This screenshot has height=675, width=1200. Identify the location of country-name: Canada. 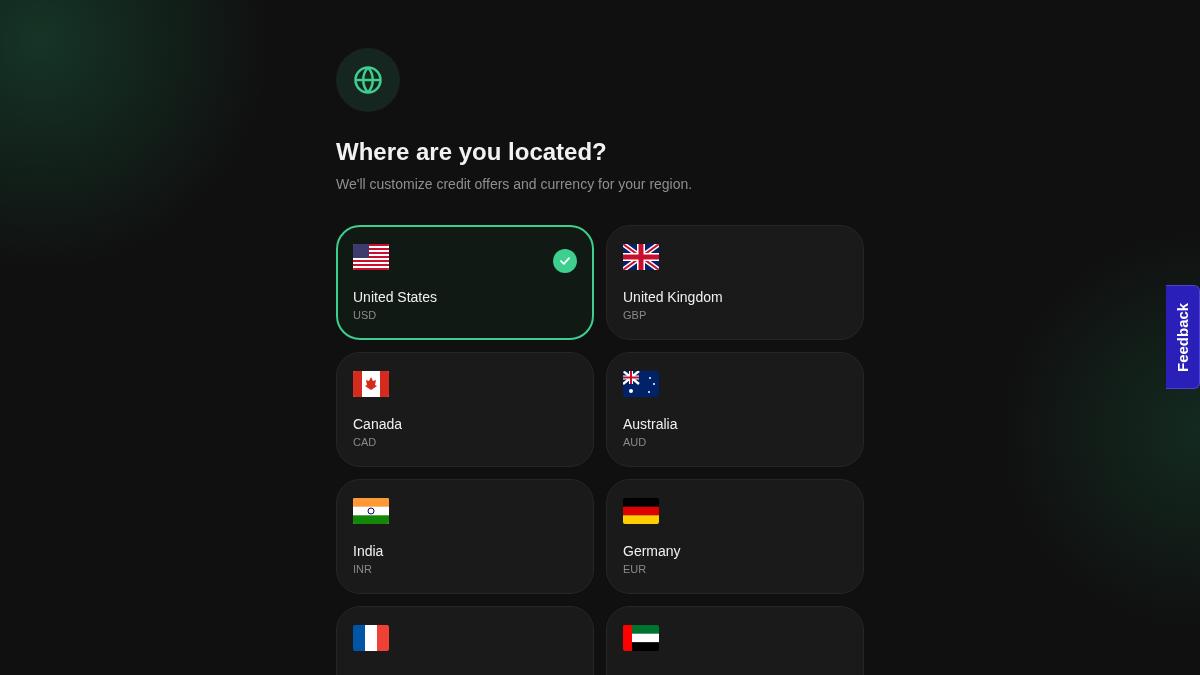
(378, 424).